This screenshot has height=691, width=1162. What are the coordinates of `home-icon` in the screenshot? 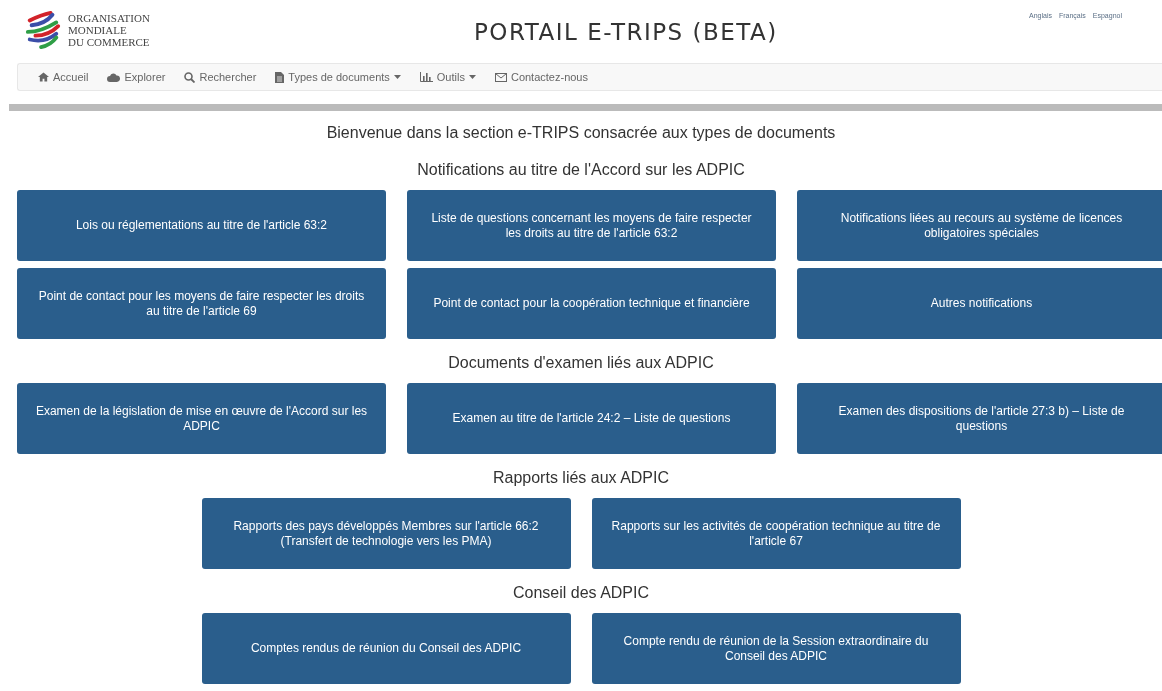 It's located at (43, 77).